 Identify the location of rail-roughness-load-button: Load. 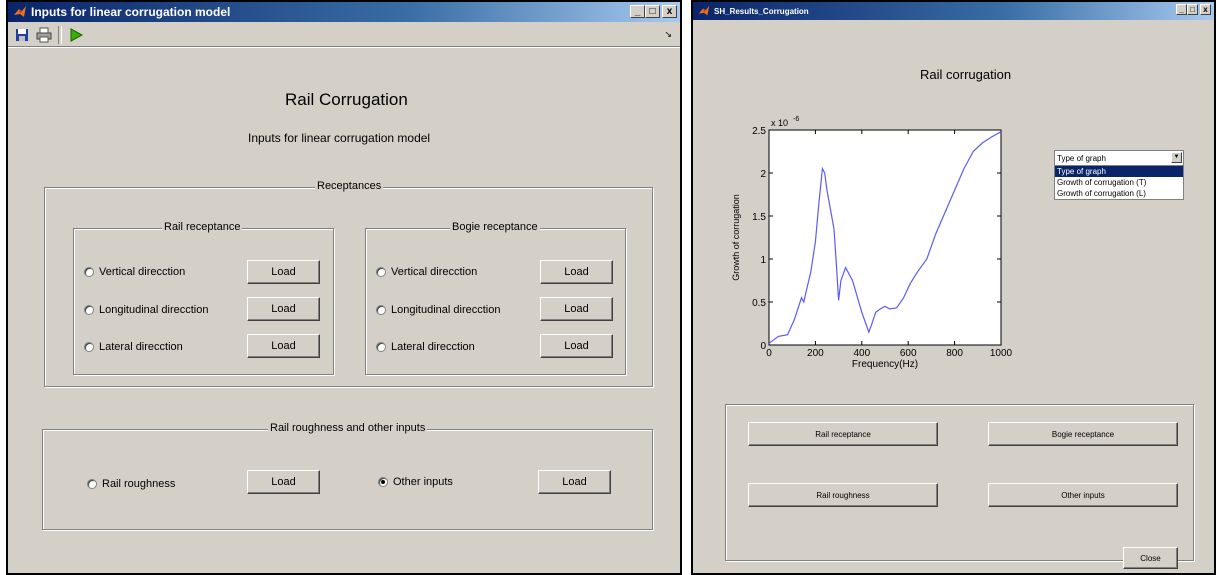
(283, 482).